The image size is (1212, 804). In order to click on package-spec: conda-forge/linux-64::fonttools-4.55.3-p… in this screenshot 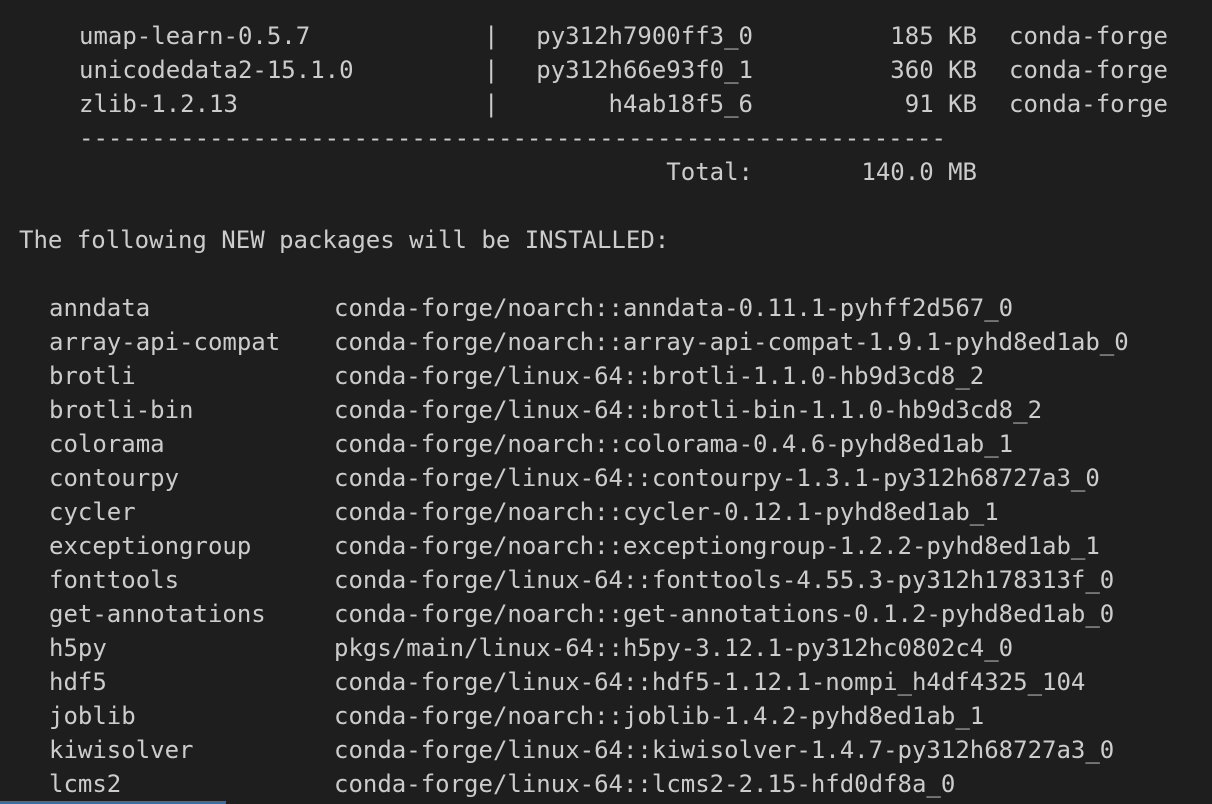, I will do `click(724, 580)`.